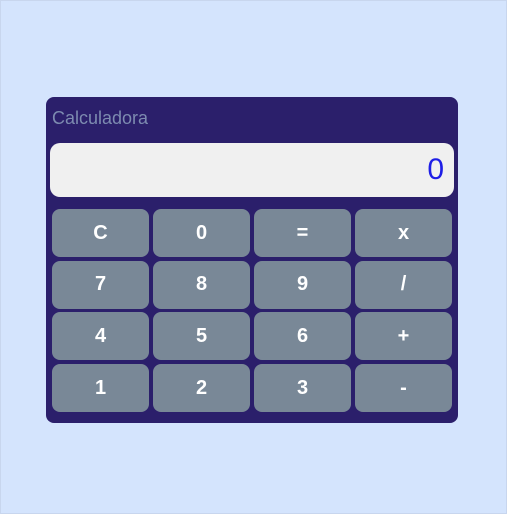  I want to click on digit-6-button: 6, so click(302, 336).